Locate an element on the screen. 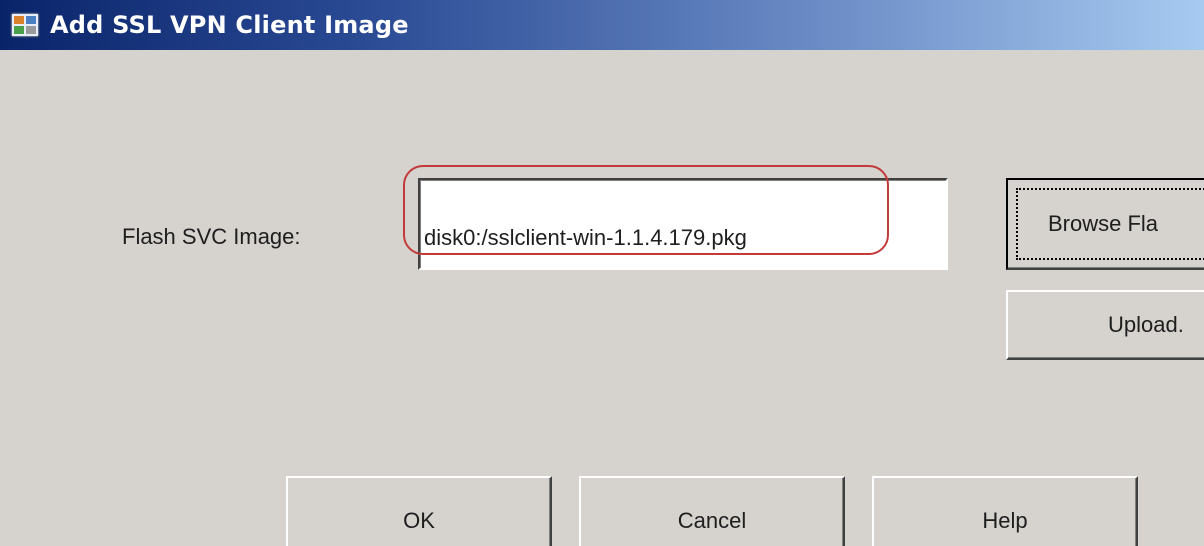 Image resolution: width=1204 pixels, height=546 pixels. upload-button: Upload. is located at coordinates (1105, 325).